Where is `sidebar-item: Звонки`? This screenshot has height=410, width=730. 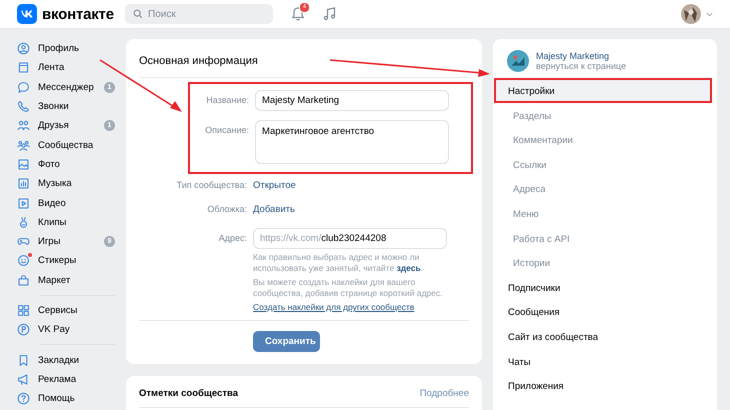
sidebar-item: Звонки is located at coordinates (66, 106).